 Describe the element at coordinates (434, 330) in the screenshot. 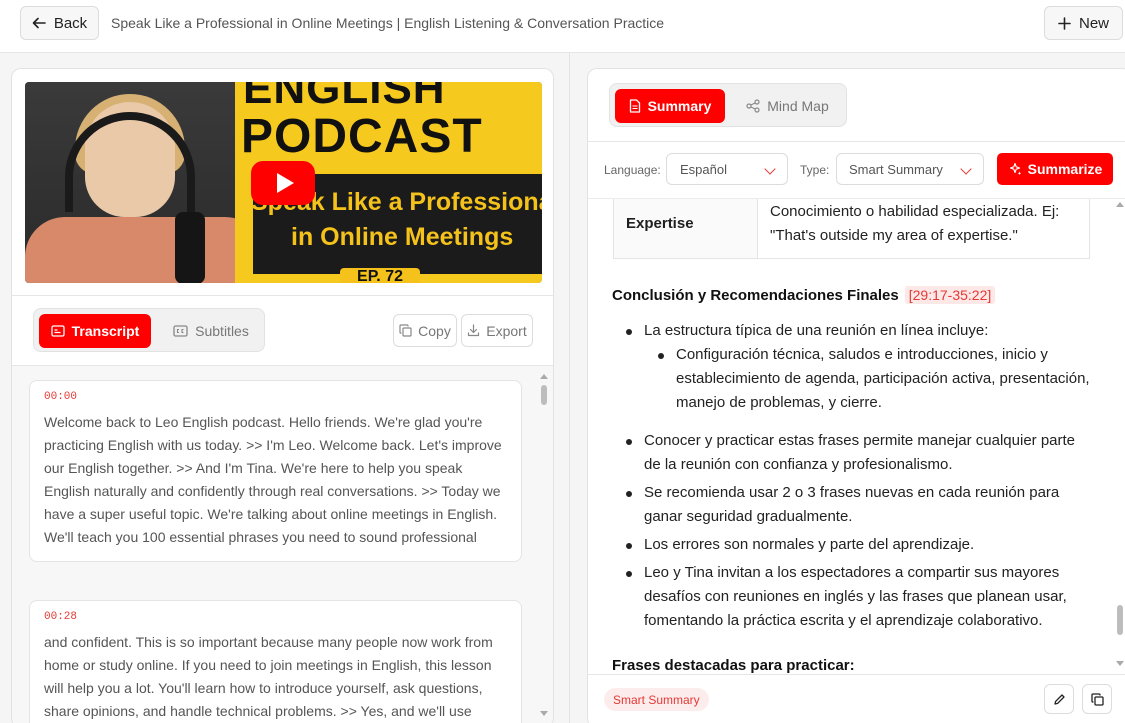

I see `copy-label: Copy` at that location.